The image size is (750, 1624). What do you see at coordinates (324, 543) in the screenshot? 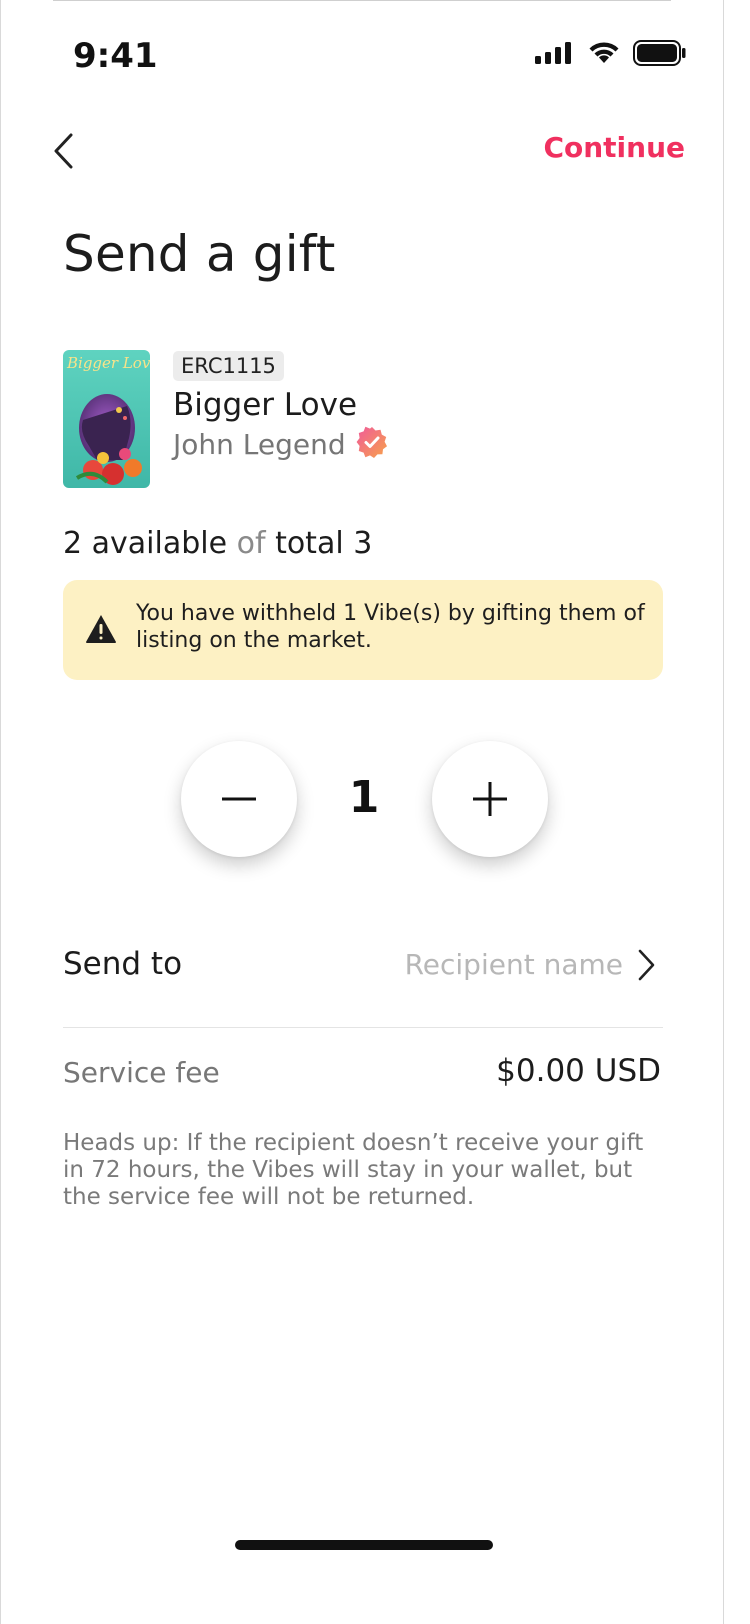
I see `total-count: total 3` at bounding box center [324, 543].